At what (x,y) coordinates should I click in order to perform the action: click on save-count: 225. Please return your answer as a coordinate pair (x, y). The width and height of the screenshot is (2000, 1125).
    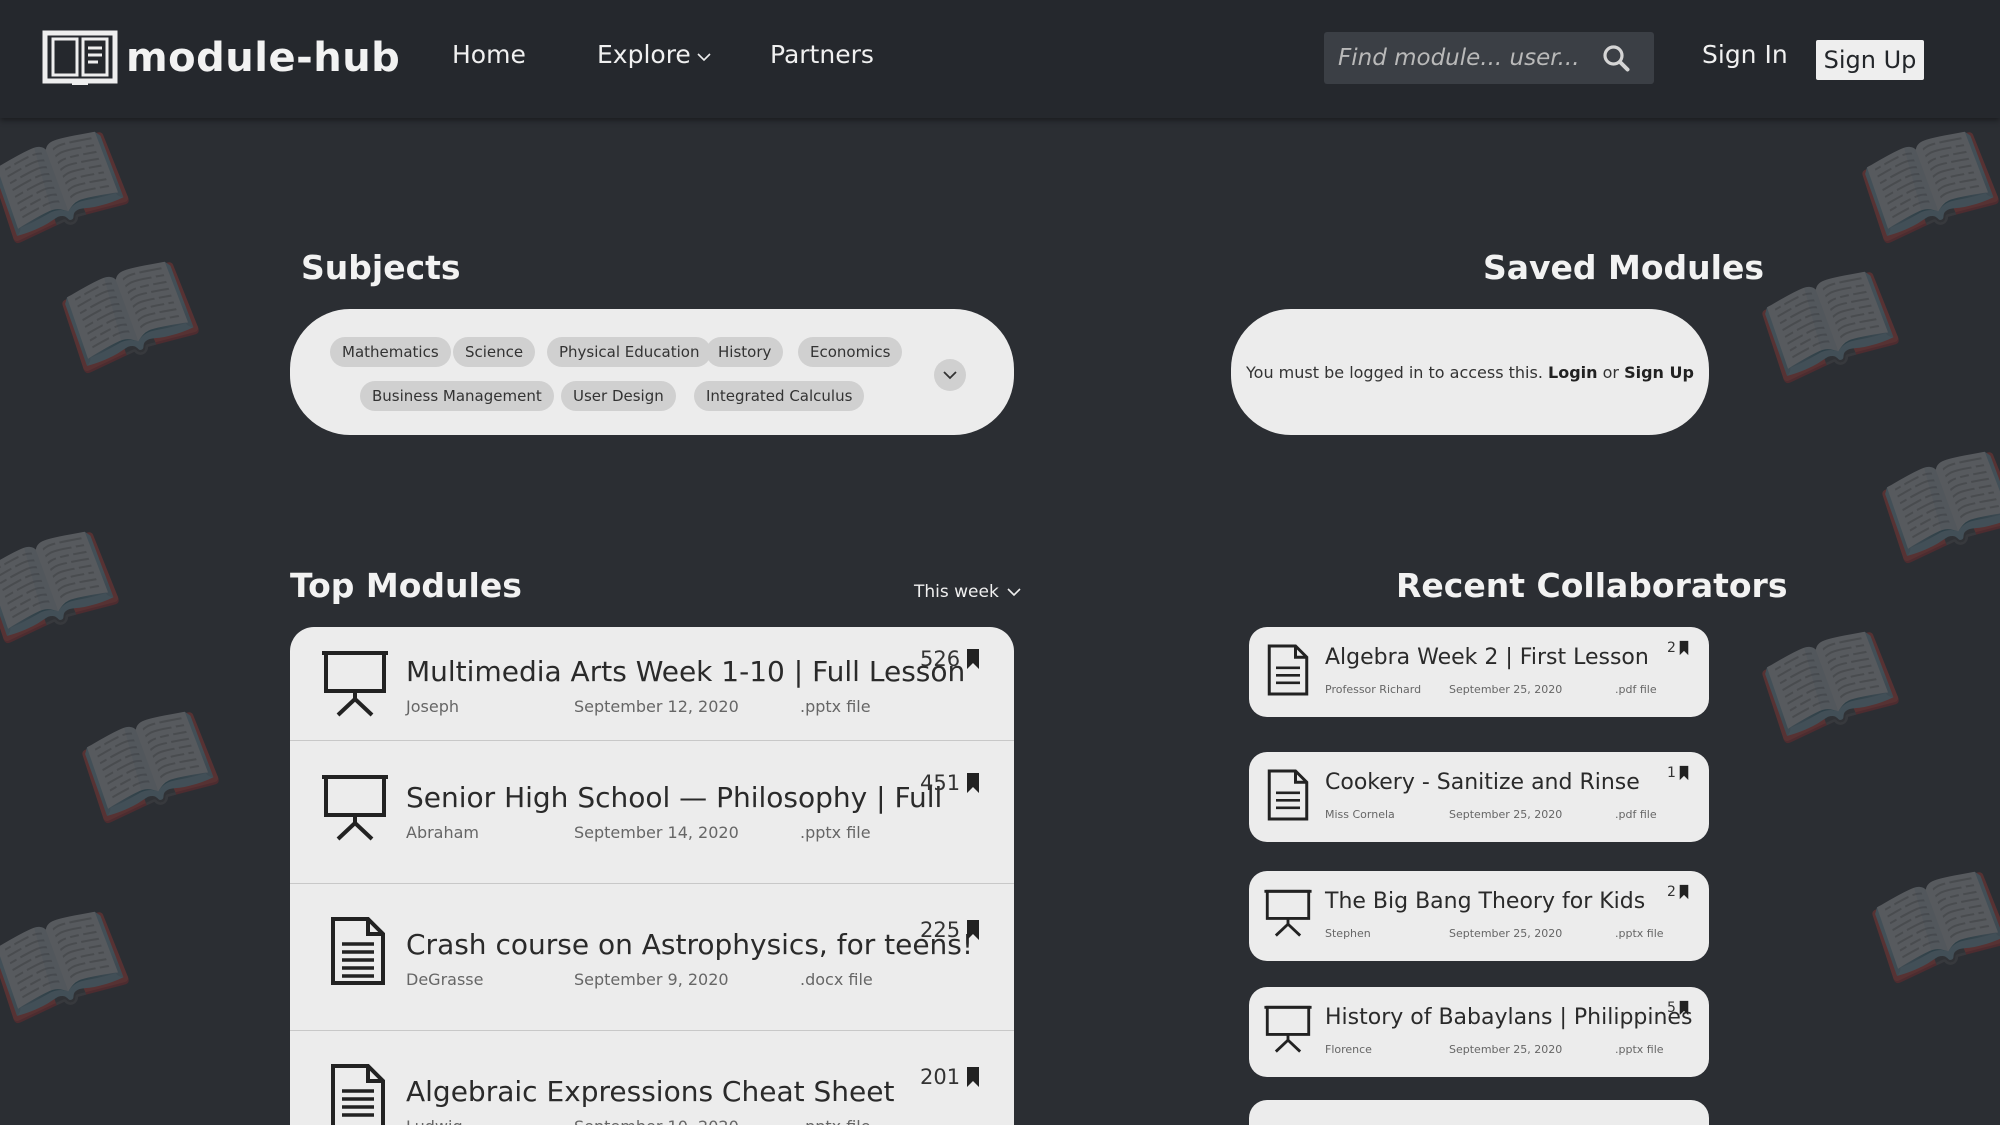
    Looking at the image, I should click on (950, 930).